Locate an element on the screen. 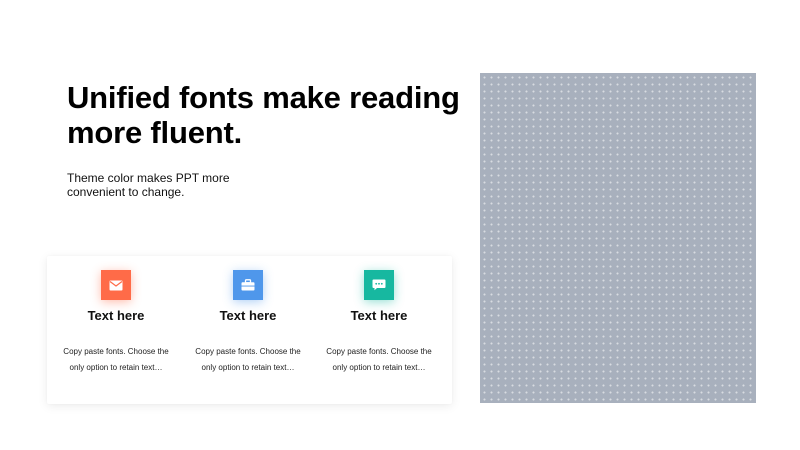 The width and height of the screenshot is (800, 450). chat-badge is located at coordinates (379, 285).